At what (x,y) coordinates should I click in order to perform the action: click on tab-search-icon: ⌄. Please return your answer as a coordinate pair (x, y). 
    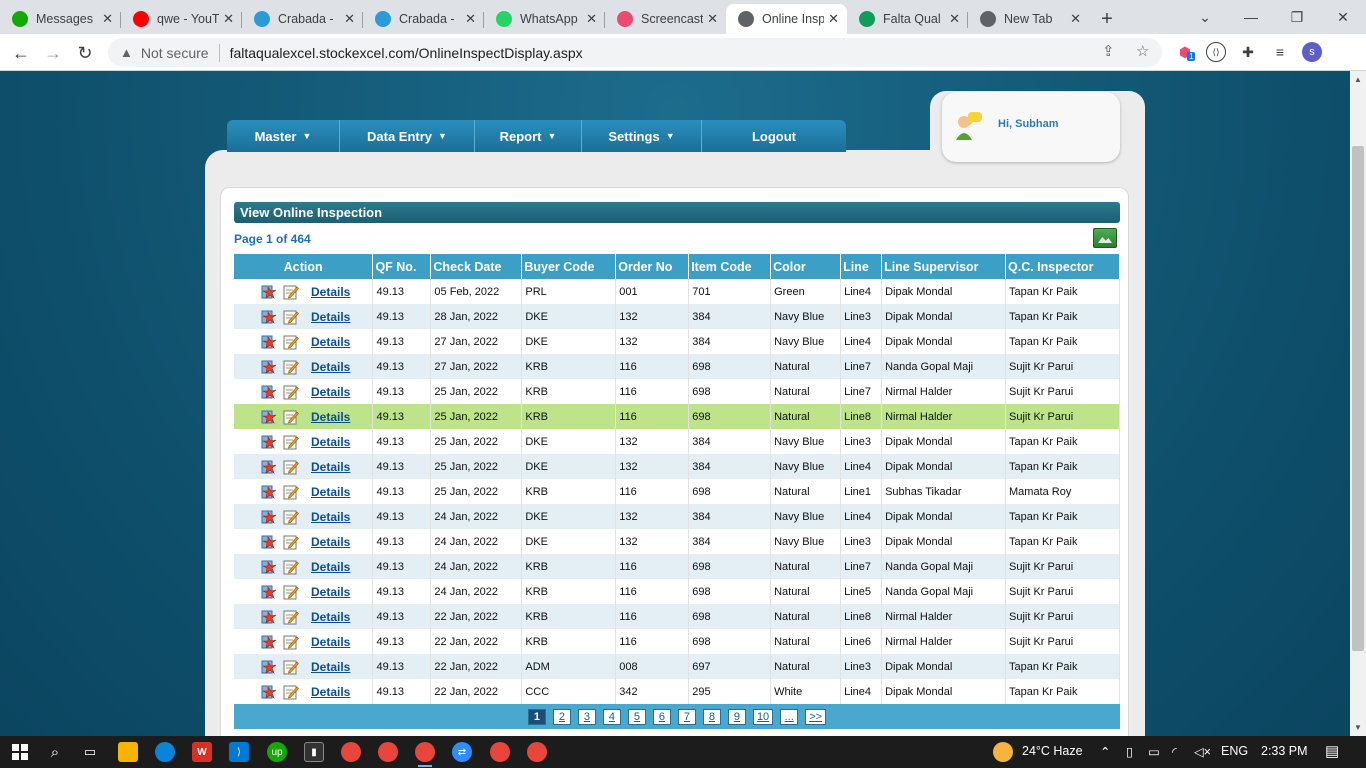
    Looking at the image, I should click on (1205, 17).